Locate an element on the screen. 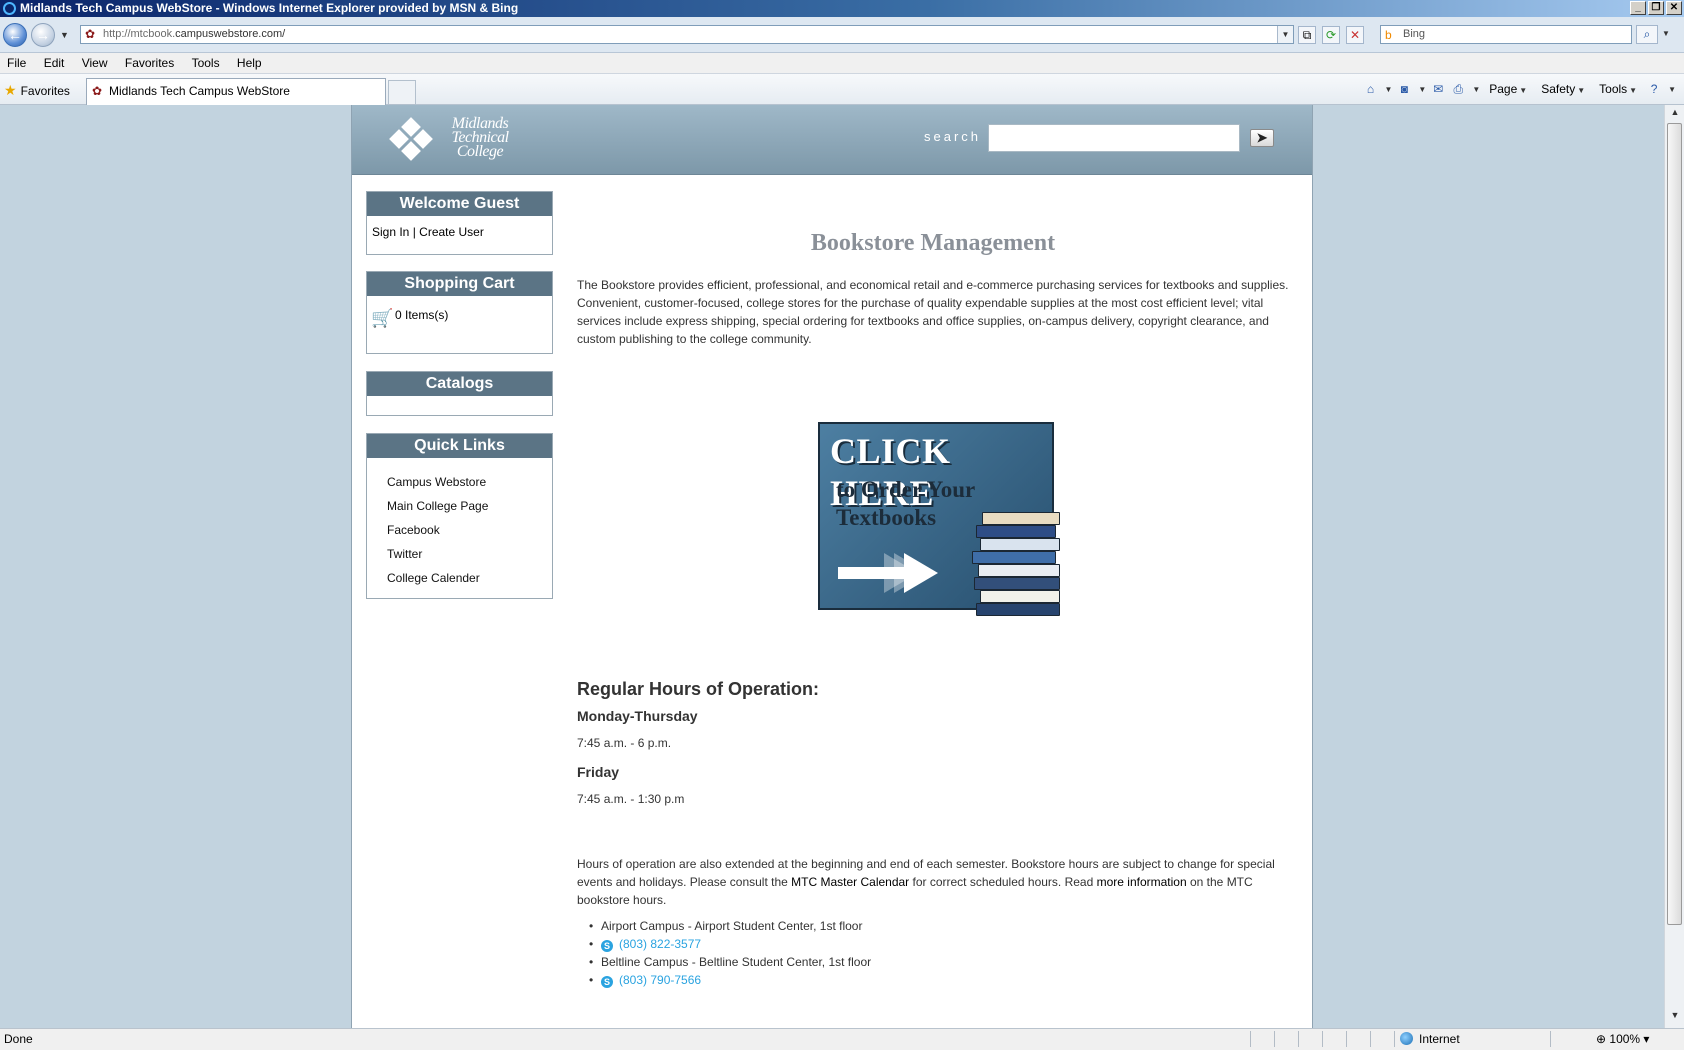 Image resolution: width=1684 pixels, height=1050 pixels. zoom-level: ⊕ 100% ▾ is located at coordinates (1622, 1039).